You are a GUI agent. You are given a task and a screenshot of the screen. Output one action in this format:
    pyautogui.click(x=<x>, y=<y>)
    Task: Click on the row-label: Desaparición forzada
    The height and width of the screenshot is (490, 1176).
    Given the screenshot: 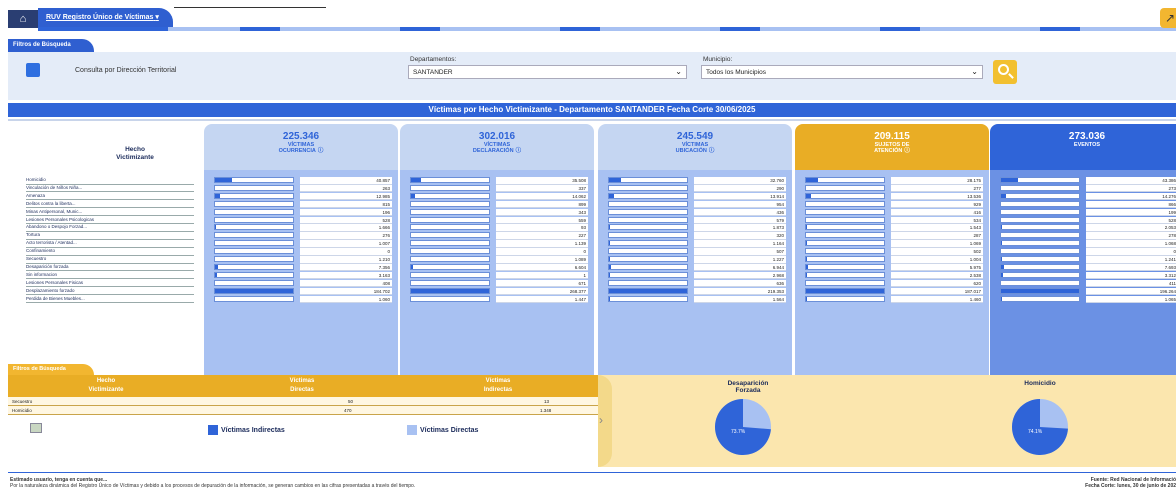 What is the action you would take?
    pyautogui.click(x=110, y=268)
    